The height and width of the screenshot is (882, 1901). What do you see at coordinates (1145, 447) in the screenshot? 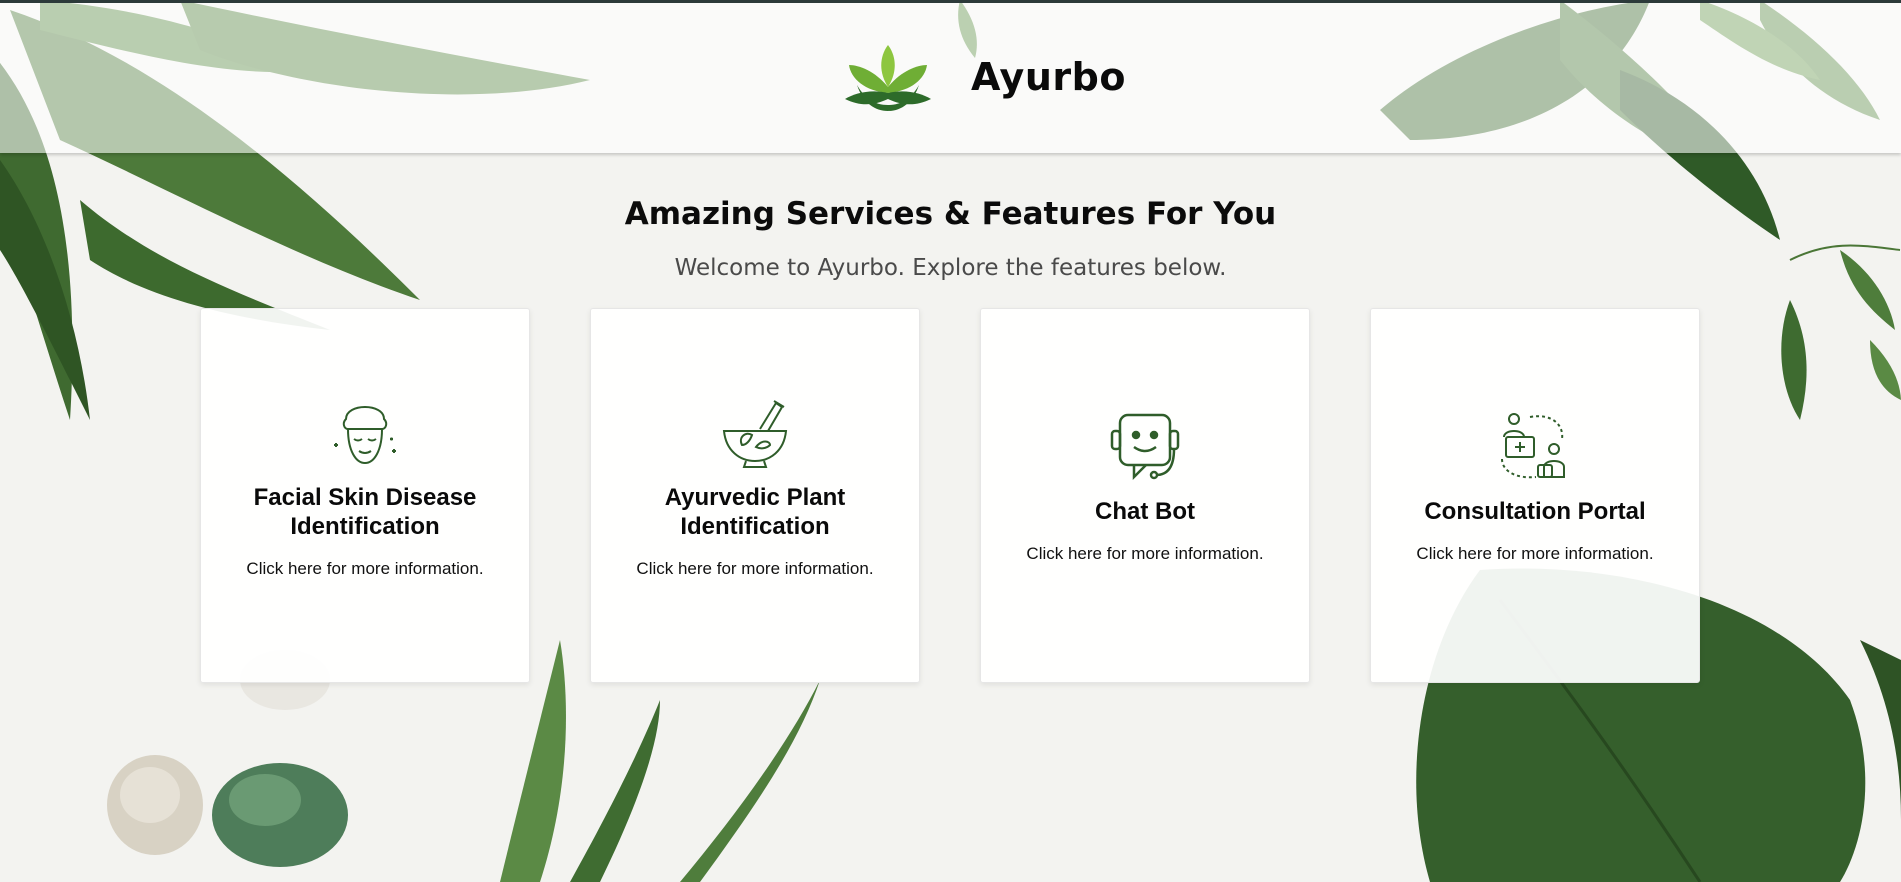
I see `chatbot-icon` at bounding box center [1145, 447].